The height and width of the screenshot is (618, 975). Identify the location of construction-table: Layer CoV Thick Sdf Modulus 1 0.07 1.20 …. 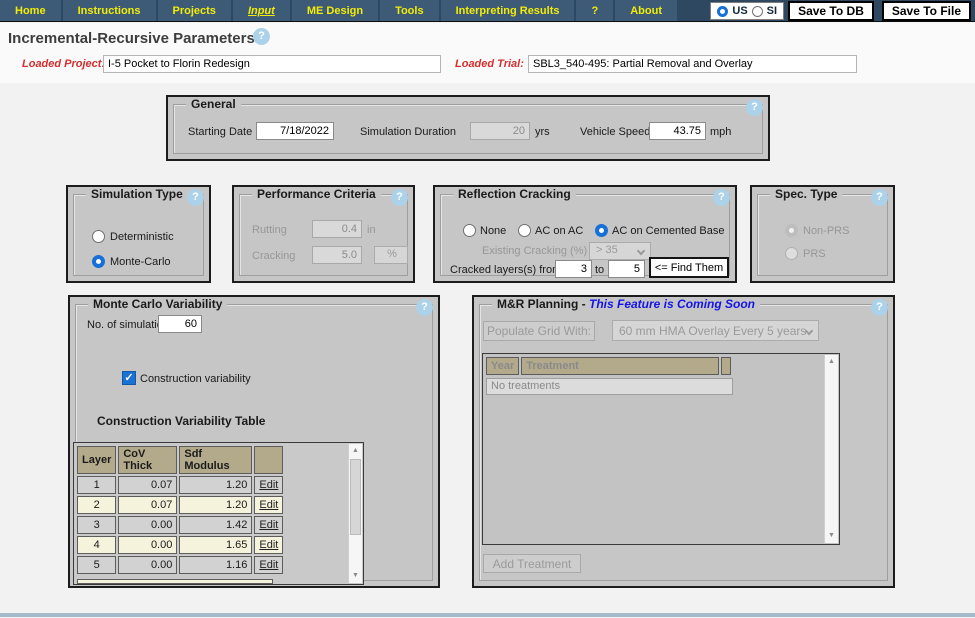
(180, 510).